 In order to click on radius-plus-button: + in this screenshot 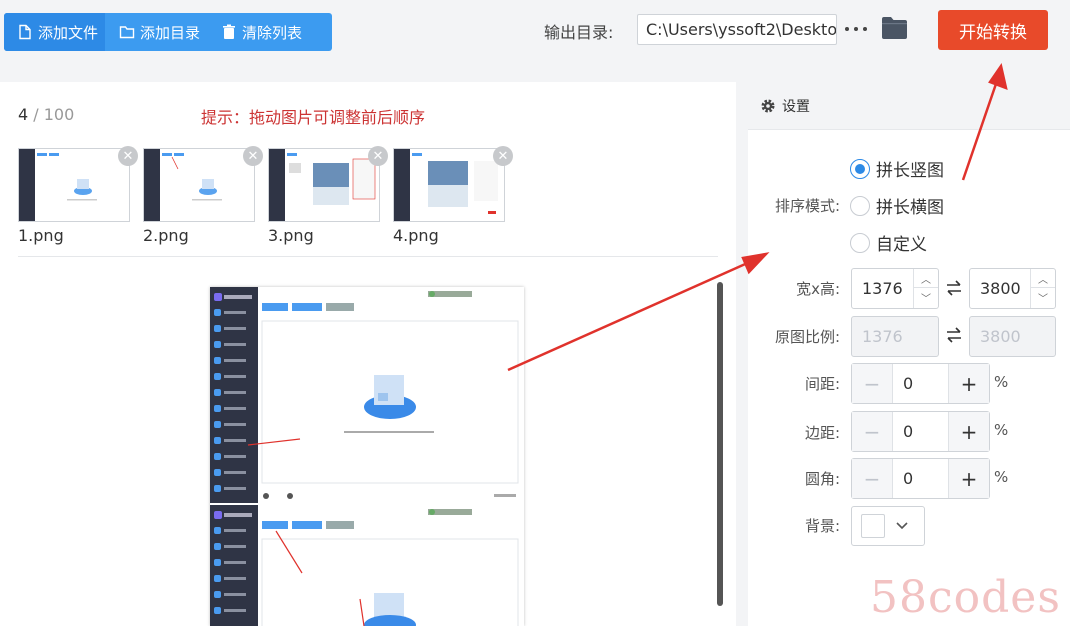, I will do `click(968, 478)`.